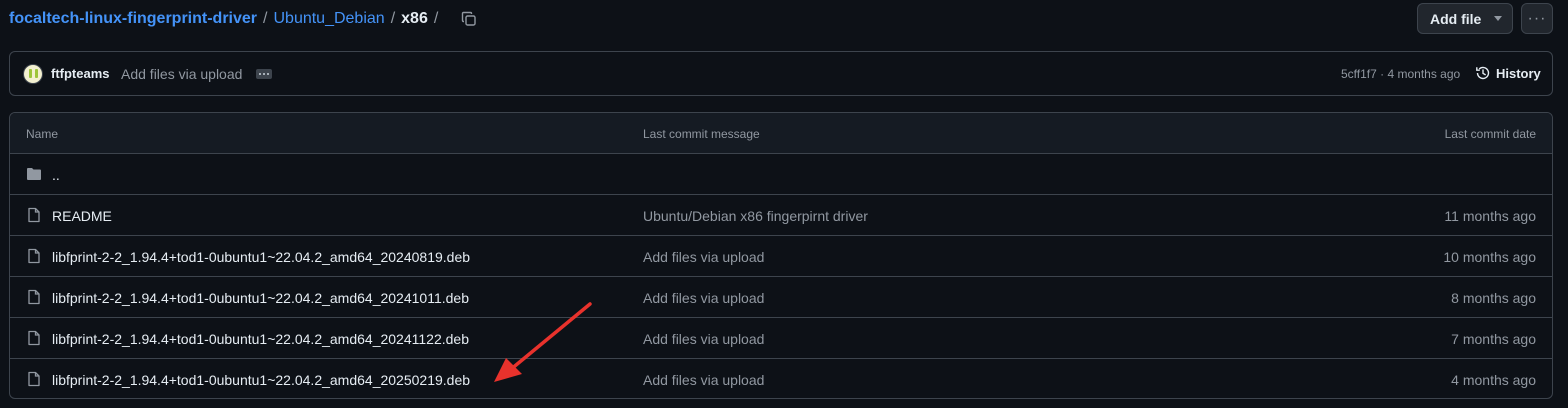  I want to click on file-commit-message: Ubuntu/Debian x86 fingerpirnt driver, so click(755, 216).